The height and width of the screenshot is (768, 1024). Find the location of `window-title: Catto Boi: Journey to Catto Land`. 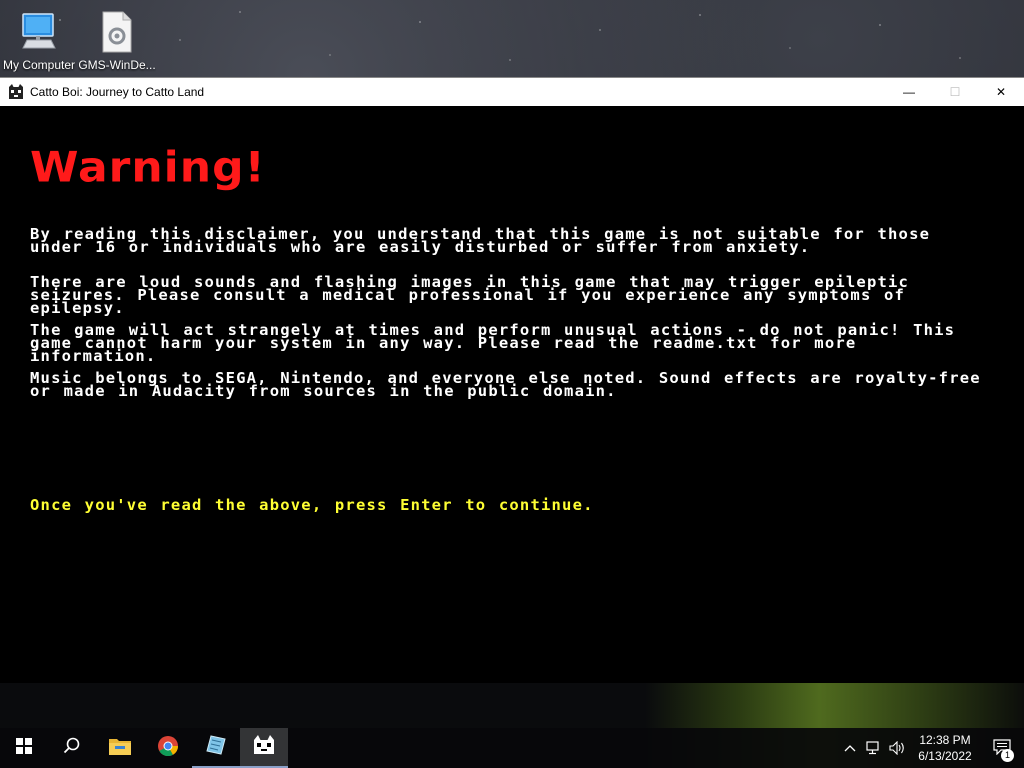

window-title: Catto Boi: Journey to Catto Land is located at coordinates (117, 92).